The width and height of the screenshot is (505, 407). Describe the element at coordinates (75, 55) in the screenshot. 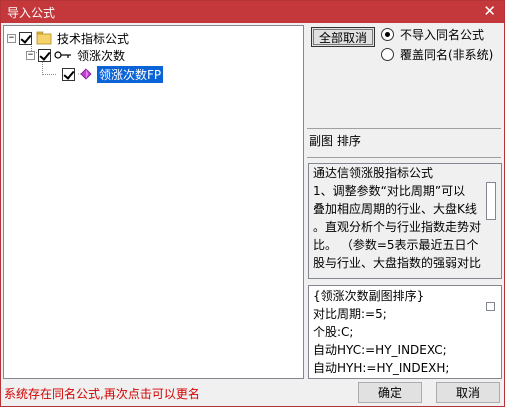

I see `tree-node-child: − 领涨次数` at that location.